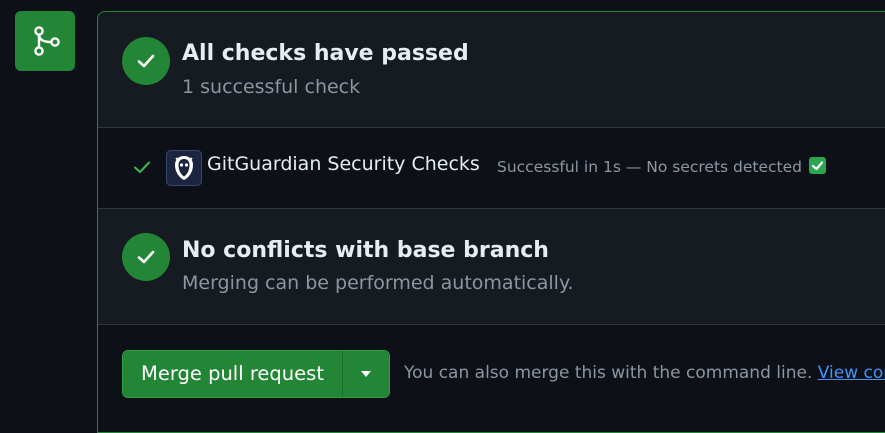 The width and height of the screenshot is (885, 433). I want to click on gitguardian-logo-icon, so click(184, 168).